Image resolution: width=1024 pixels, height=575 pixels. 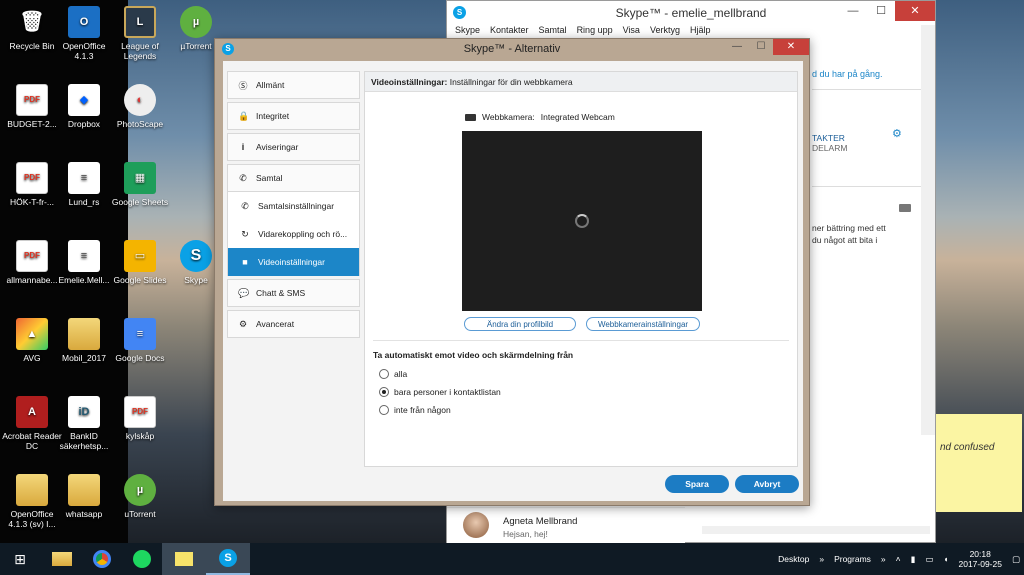 What do you see at coordinates (140, 358) in the screenshot?
I see `icon-label: Google Docs` at bounding box center [140, 358].